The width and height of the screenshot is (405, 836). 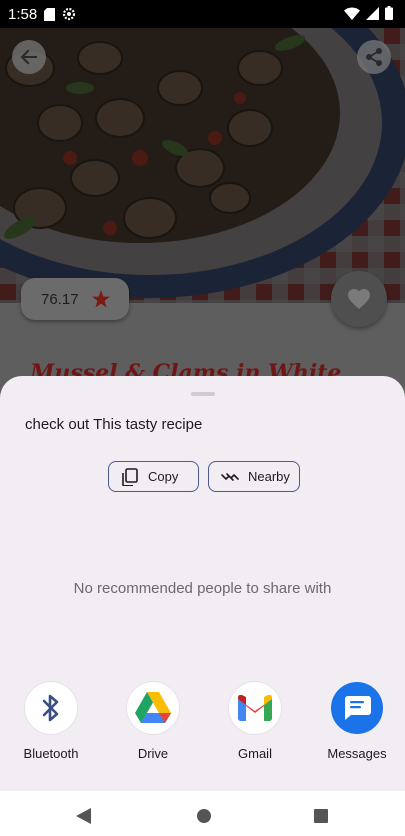 I want to click on nearby-share-icon, so click(x=230, y=476).